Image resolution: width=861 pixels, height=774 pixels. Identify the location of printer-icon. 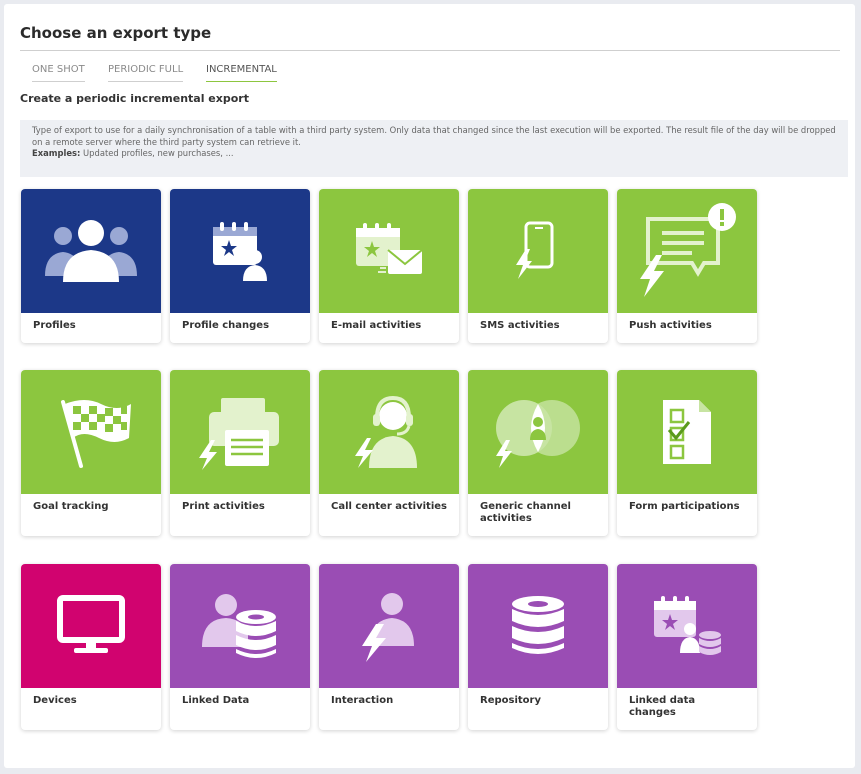
(239, 434).